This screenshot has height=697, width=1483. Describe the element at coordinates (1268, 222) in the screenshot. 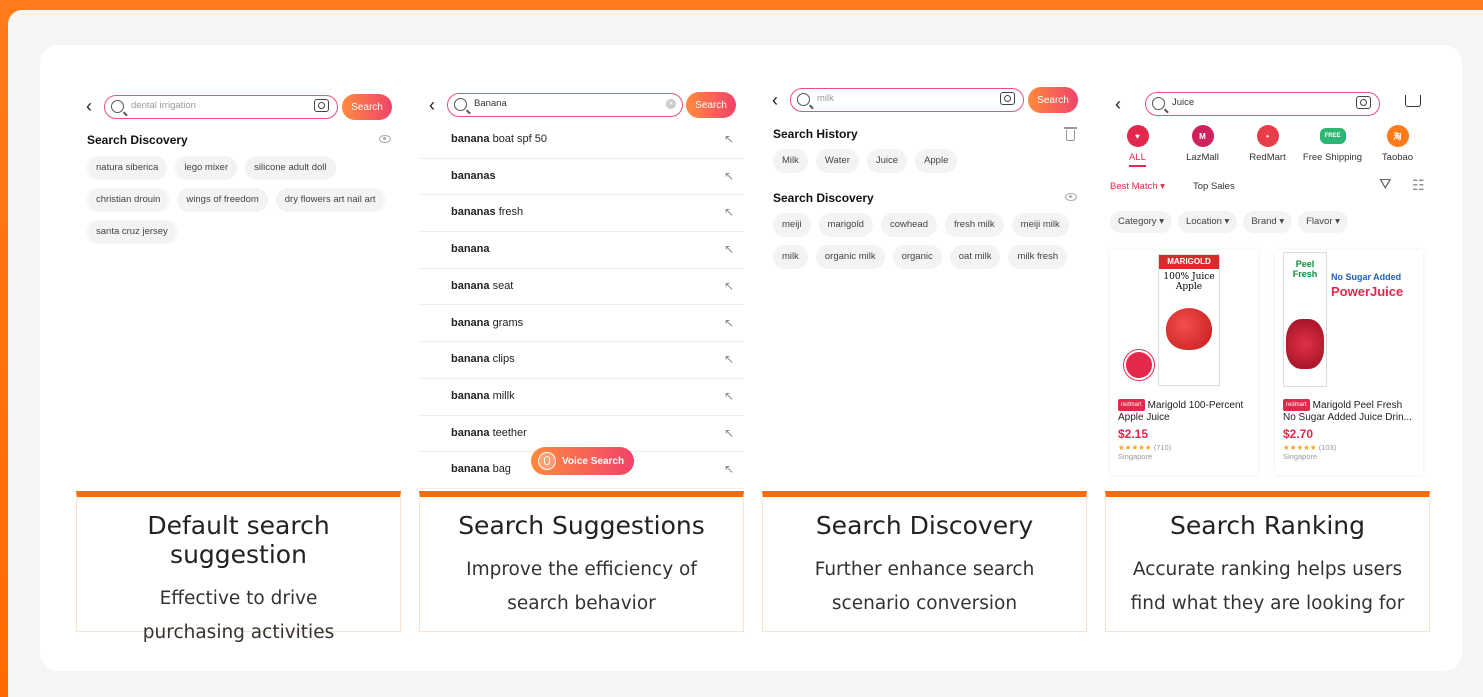

I see `filter-dropdown: Brand ▾` at that location.